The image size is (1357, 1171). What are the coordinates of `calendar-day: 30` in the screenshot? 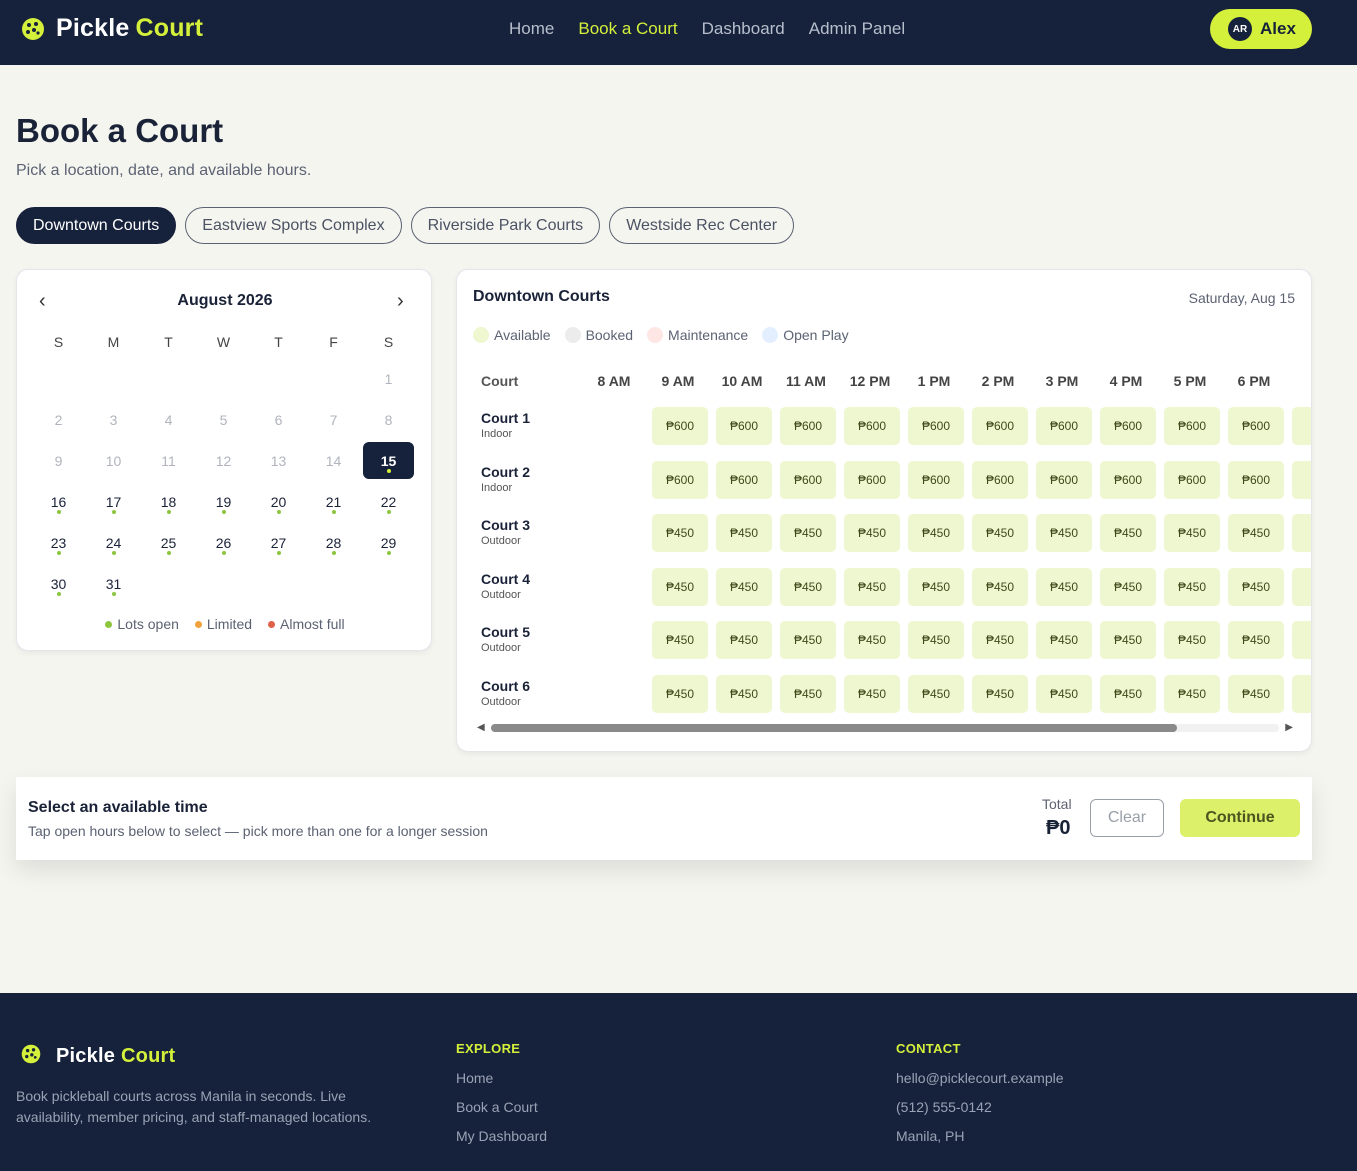 It's located at (58, 583).